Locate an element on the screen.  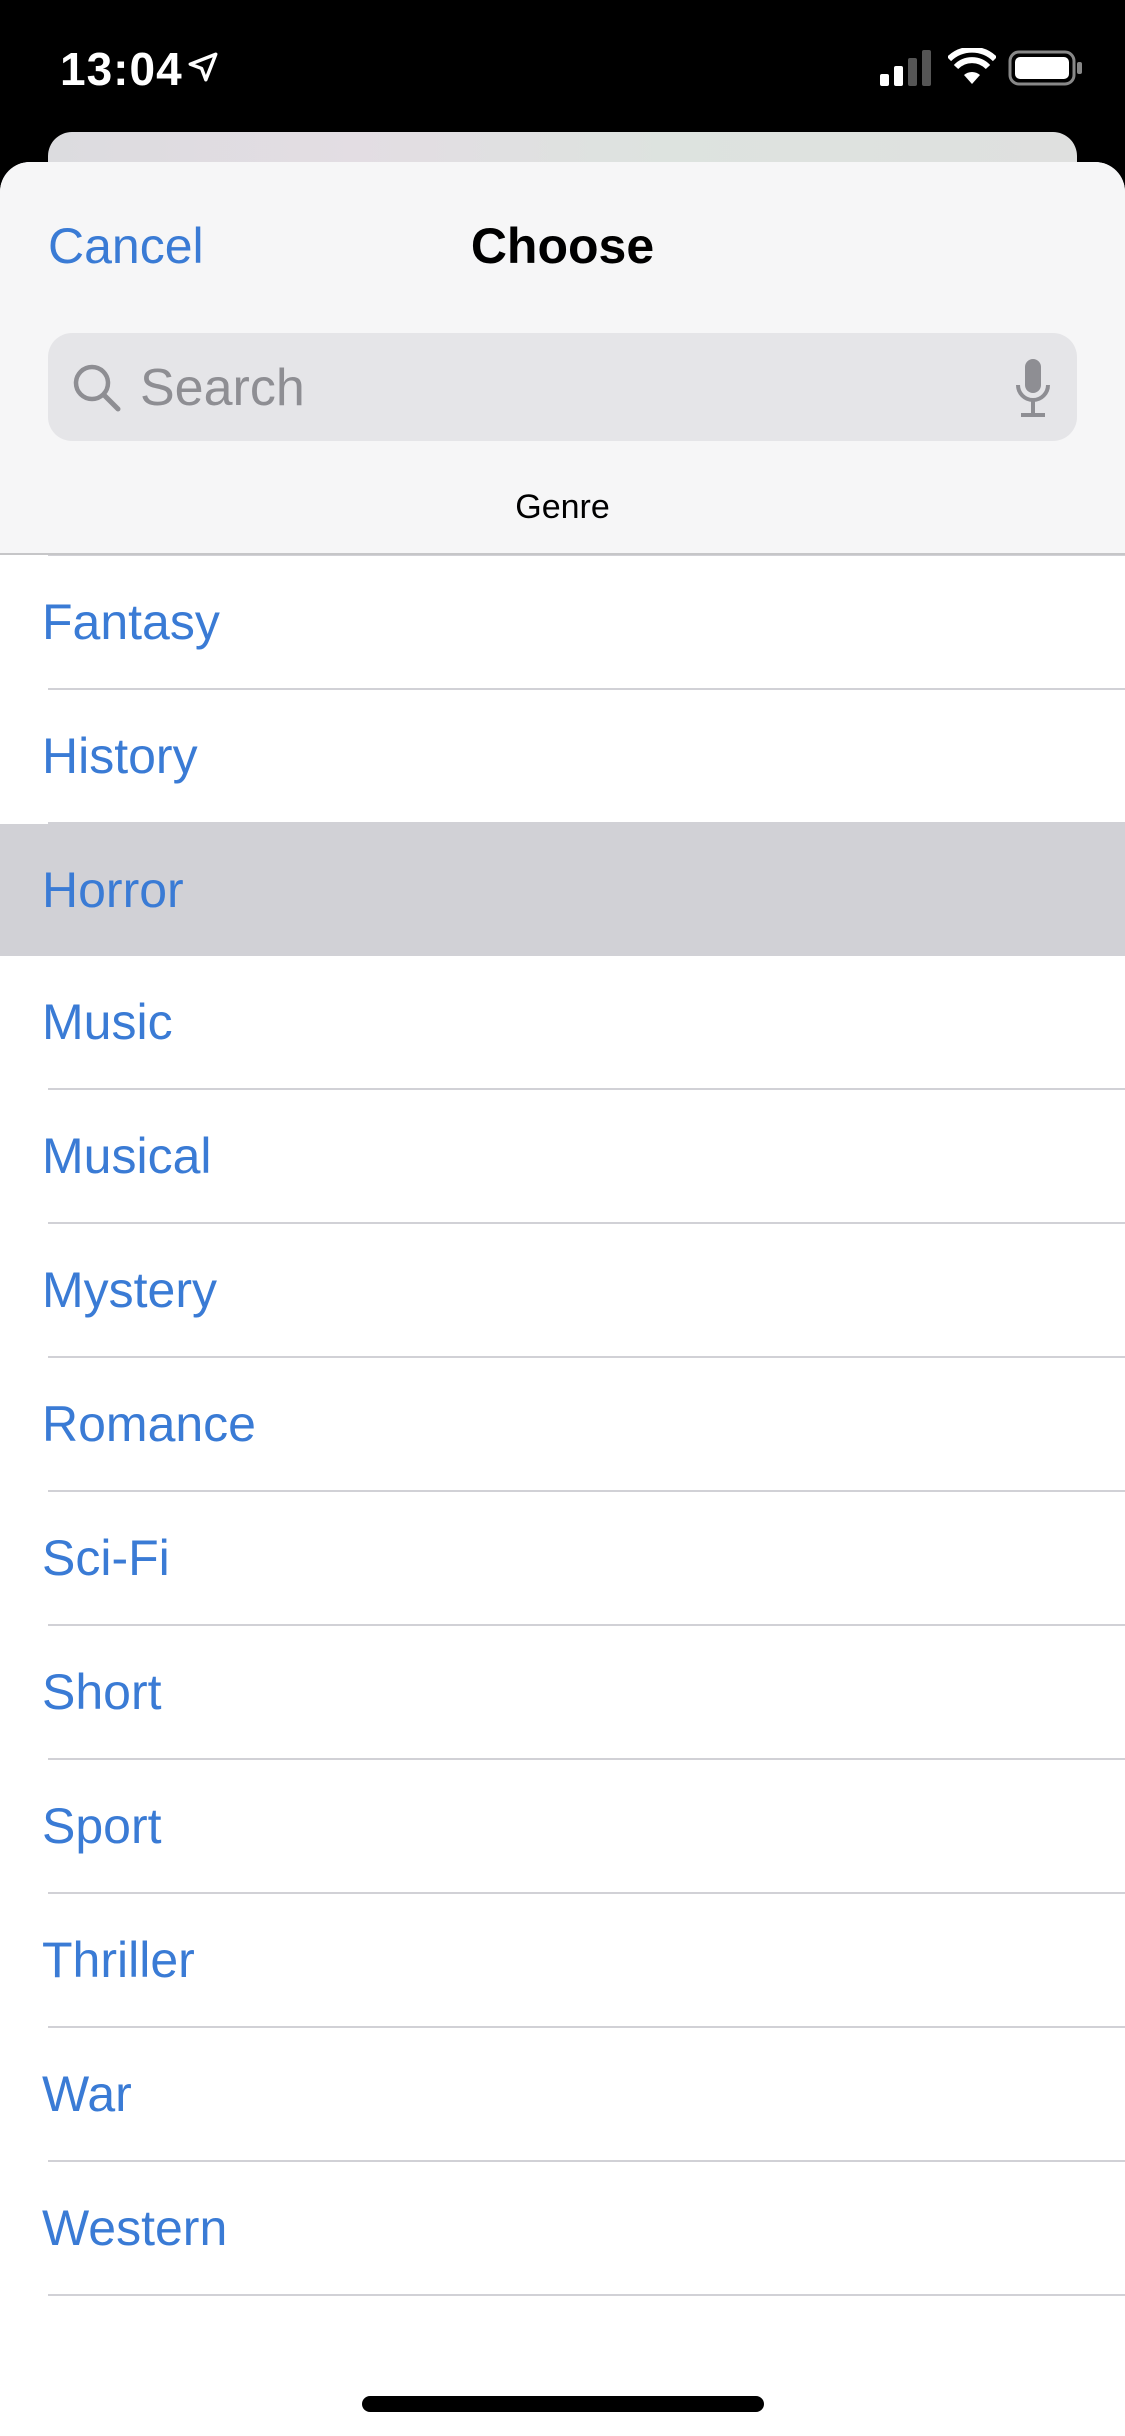
list-item-label: Horror is located at coordinates (113, 890).